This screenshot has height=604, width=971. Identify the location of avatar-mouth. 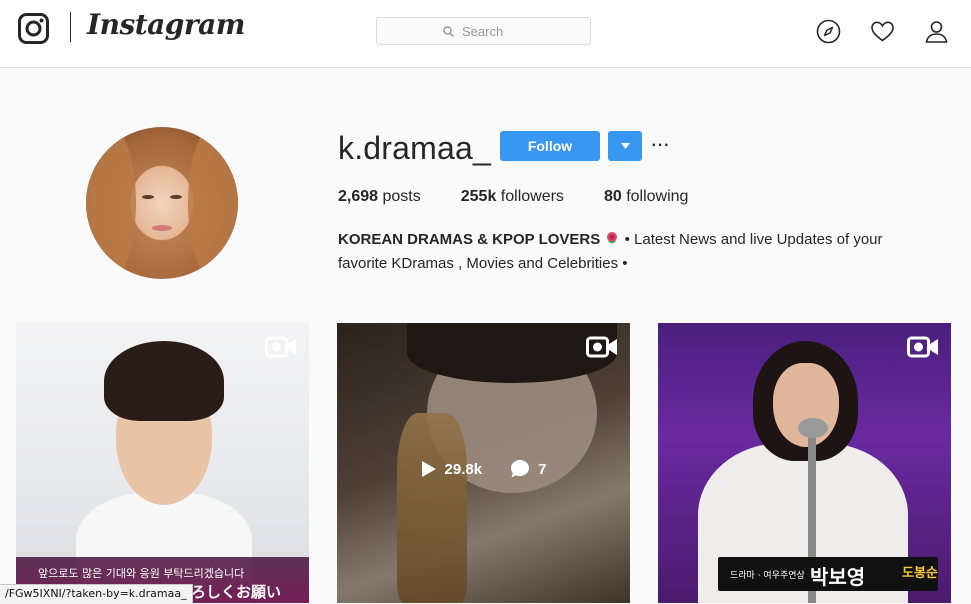
(162, 228).